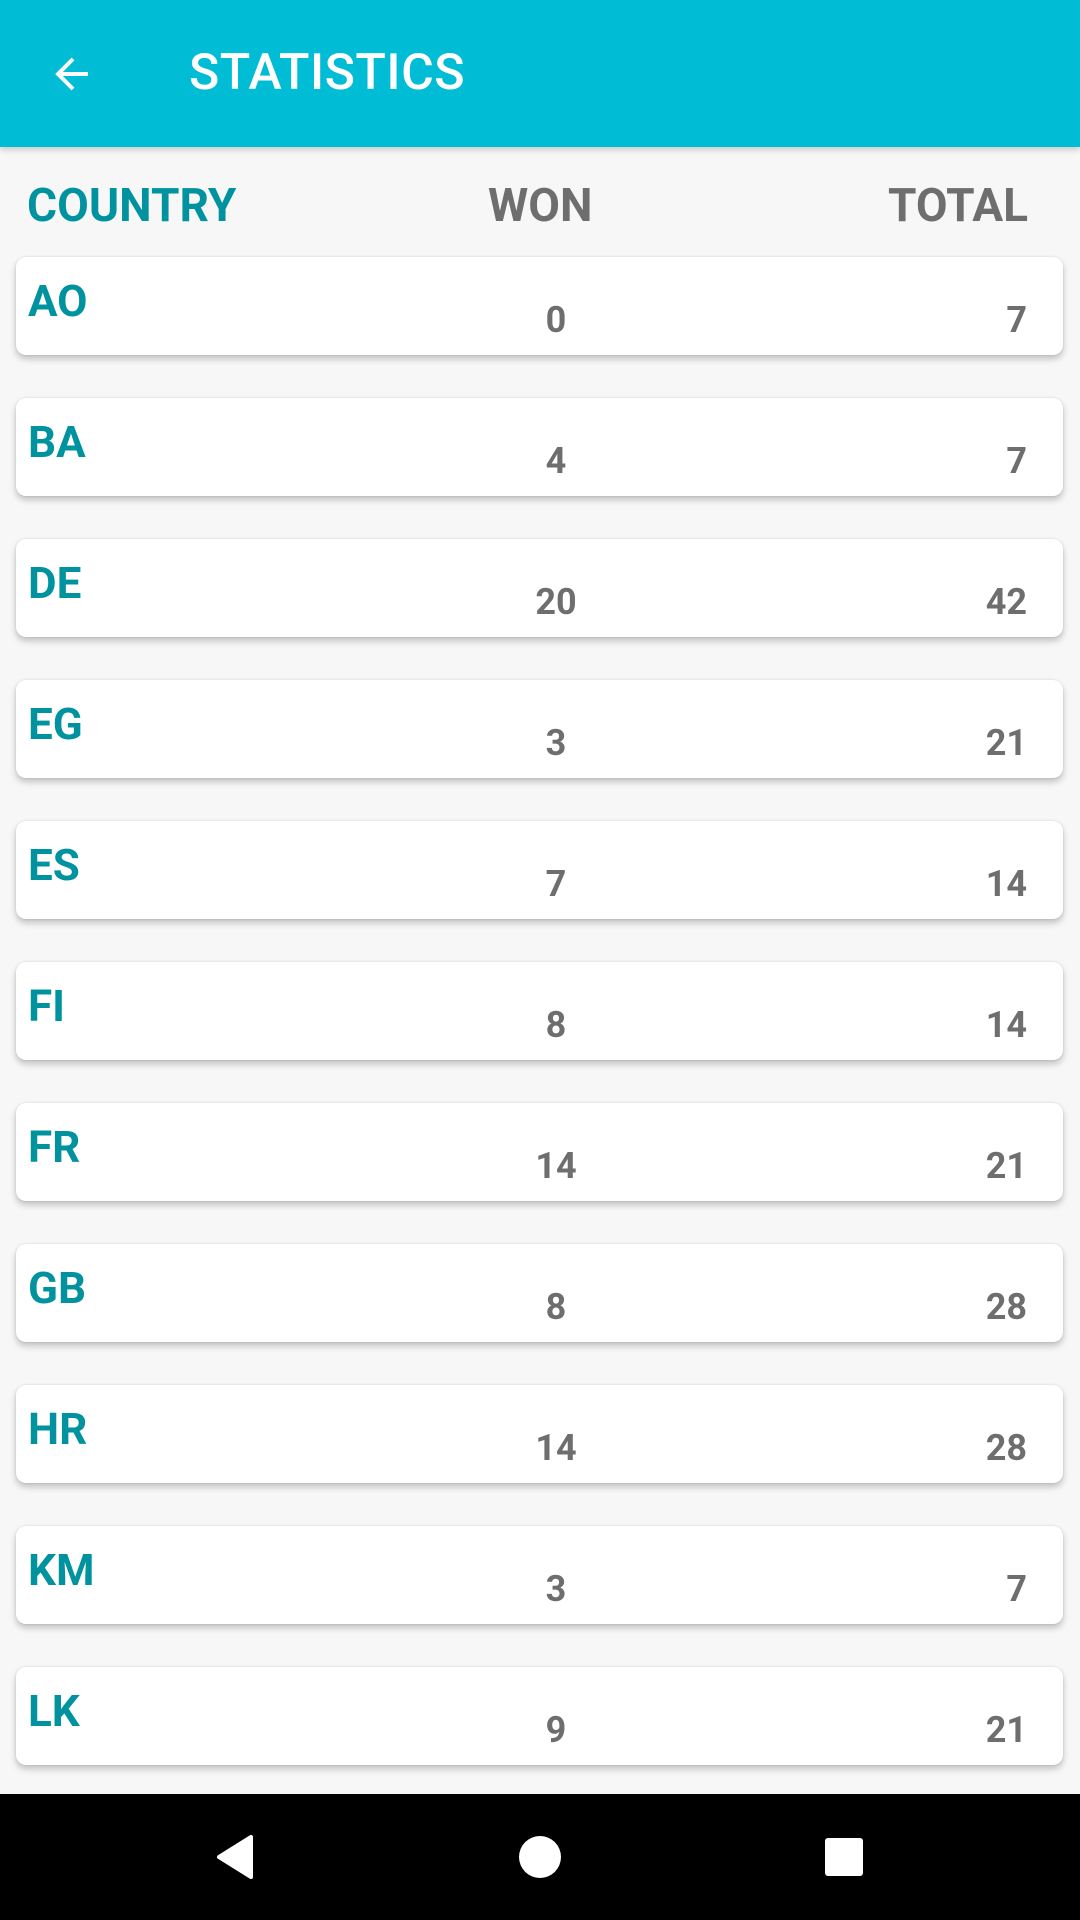 Image resolution: width=1080 pixels, height=1920 pixels. Describe the element at coordinates (54, 865) in the screenshot. I see `country-code: ES` at that location.